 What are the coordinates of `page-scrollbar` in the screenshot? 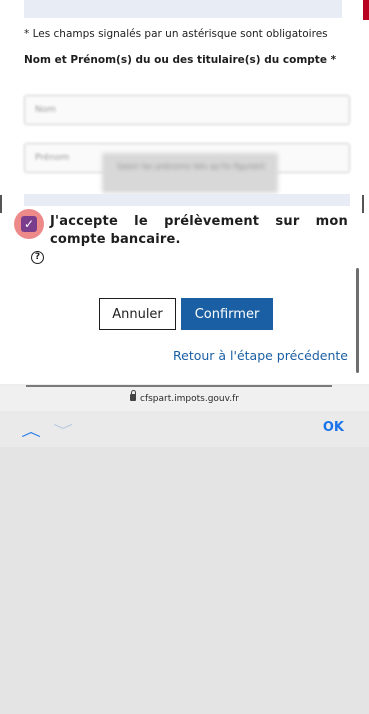 It's located at (357, 320).